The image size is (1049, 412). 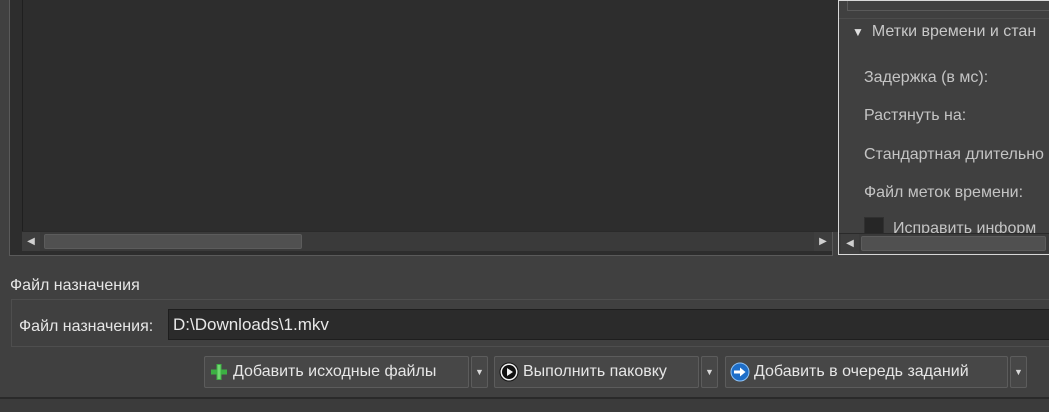 I want to click on add-source-files-label: Добавить исходные файлы, so click(x=335, y=371).